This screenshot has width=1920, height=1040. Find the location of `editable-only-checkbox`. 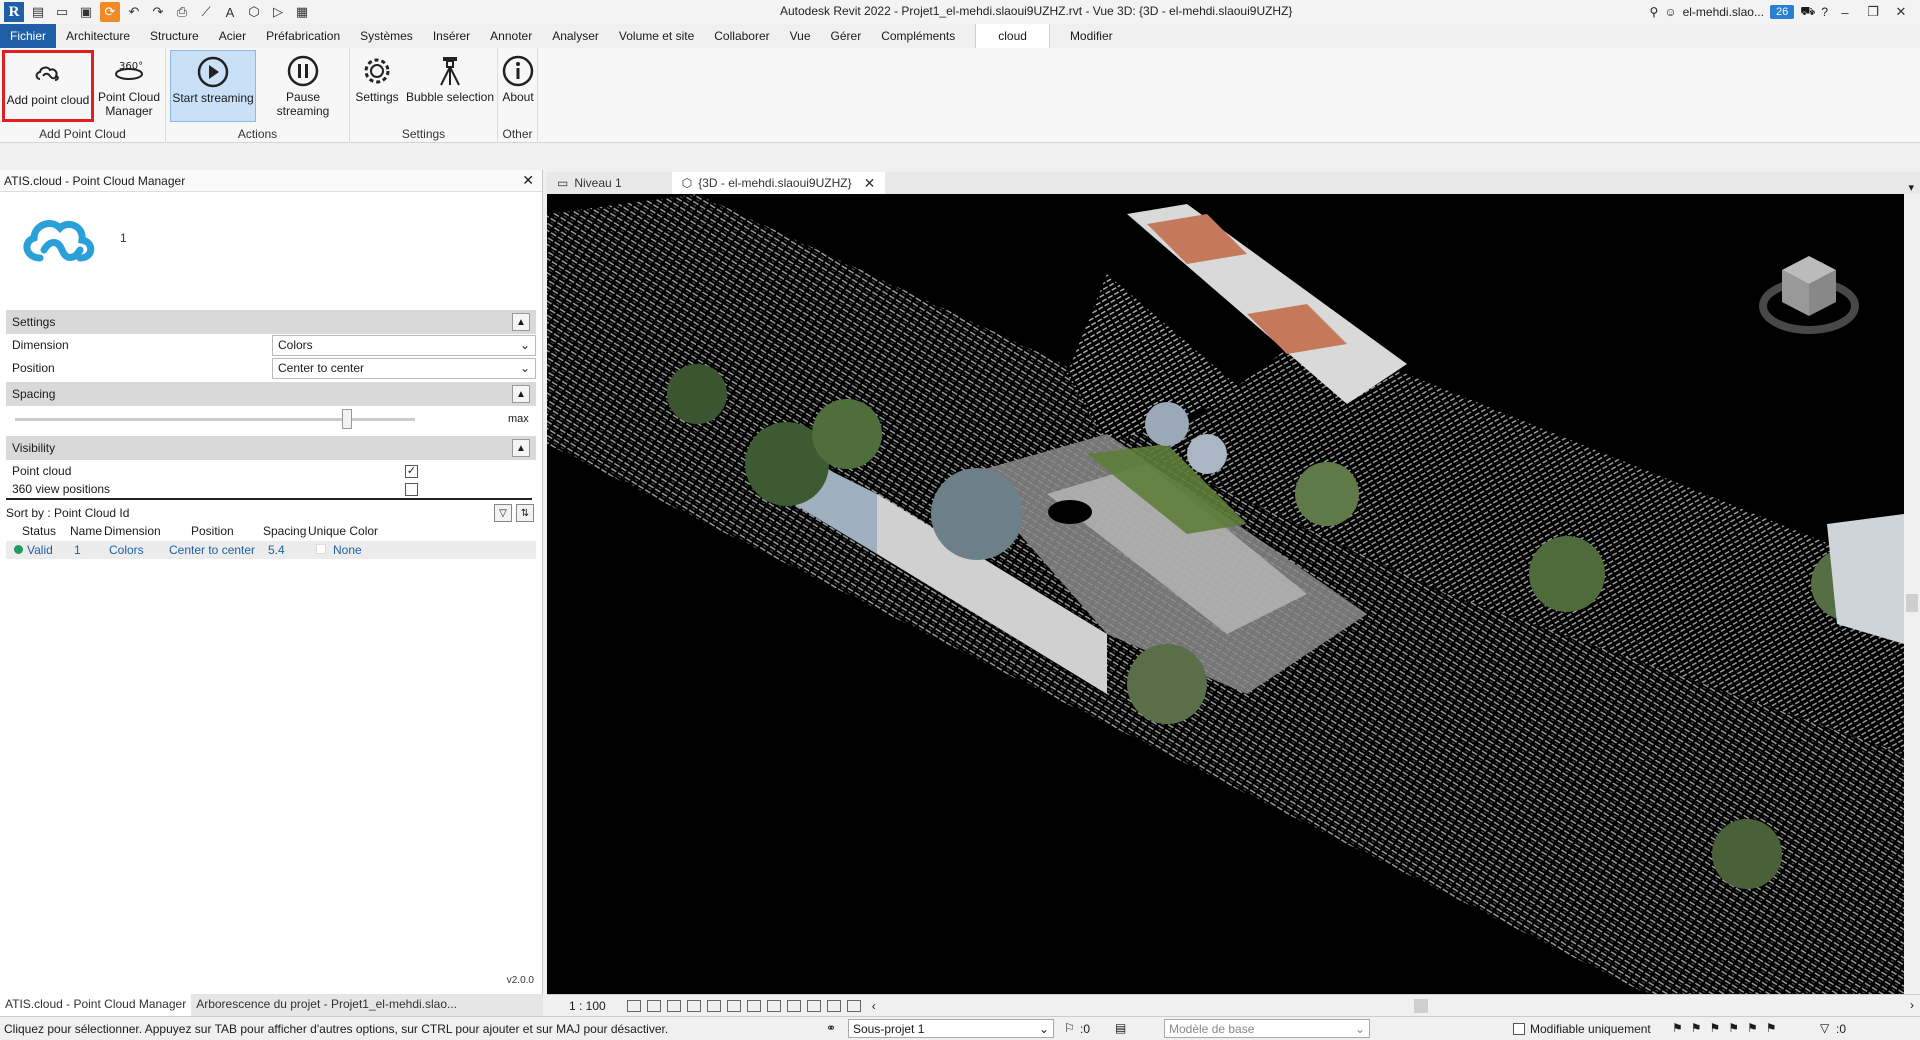

editable-only-checkbox is located at coordinates (1519, 1029).